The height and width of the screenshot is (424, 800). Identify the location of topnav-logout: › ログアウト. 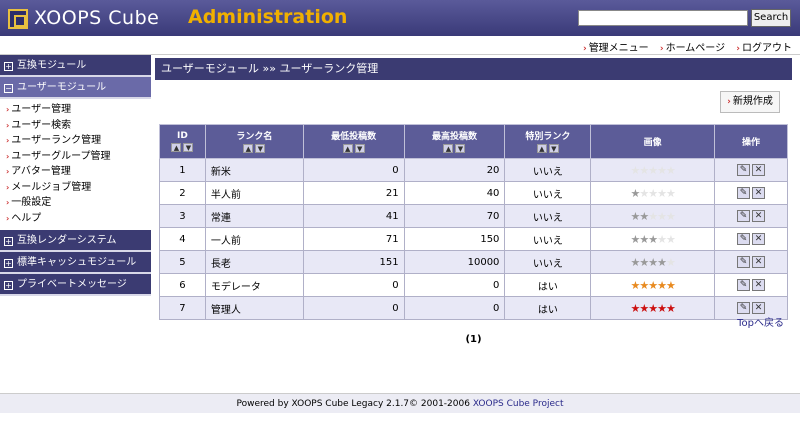
(764, 48).